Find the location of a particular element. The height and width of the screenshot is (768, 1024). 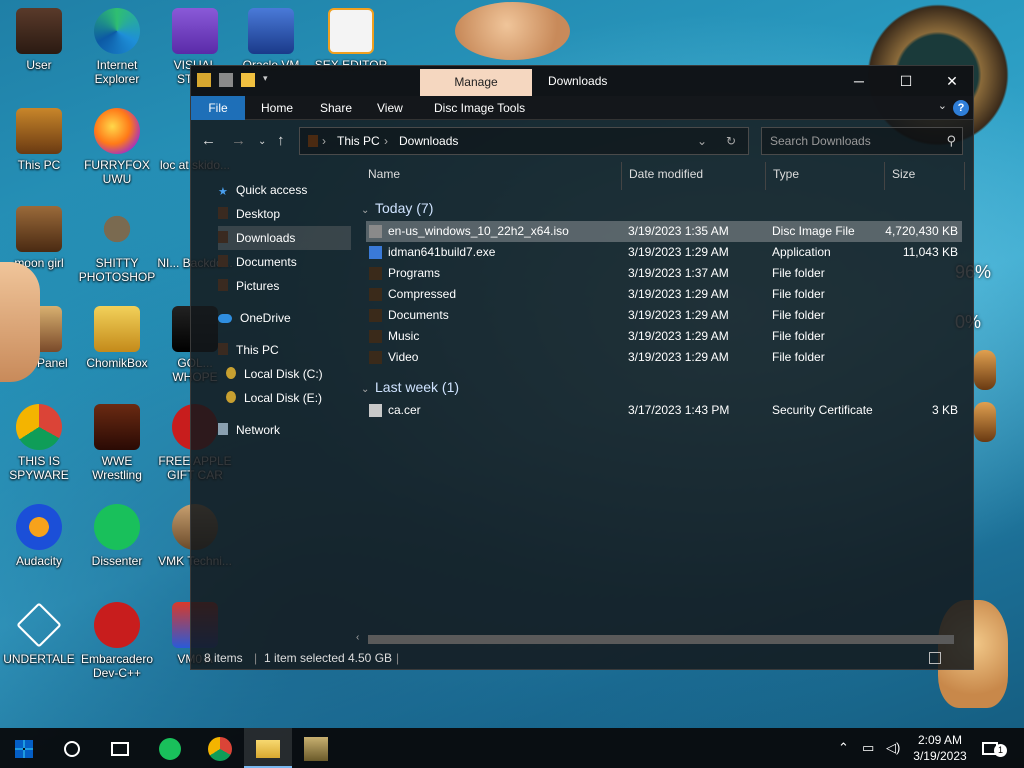

sidebar-item-quick-access: ★ Quick access is located at coordinates (262, 190).